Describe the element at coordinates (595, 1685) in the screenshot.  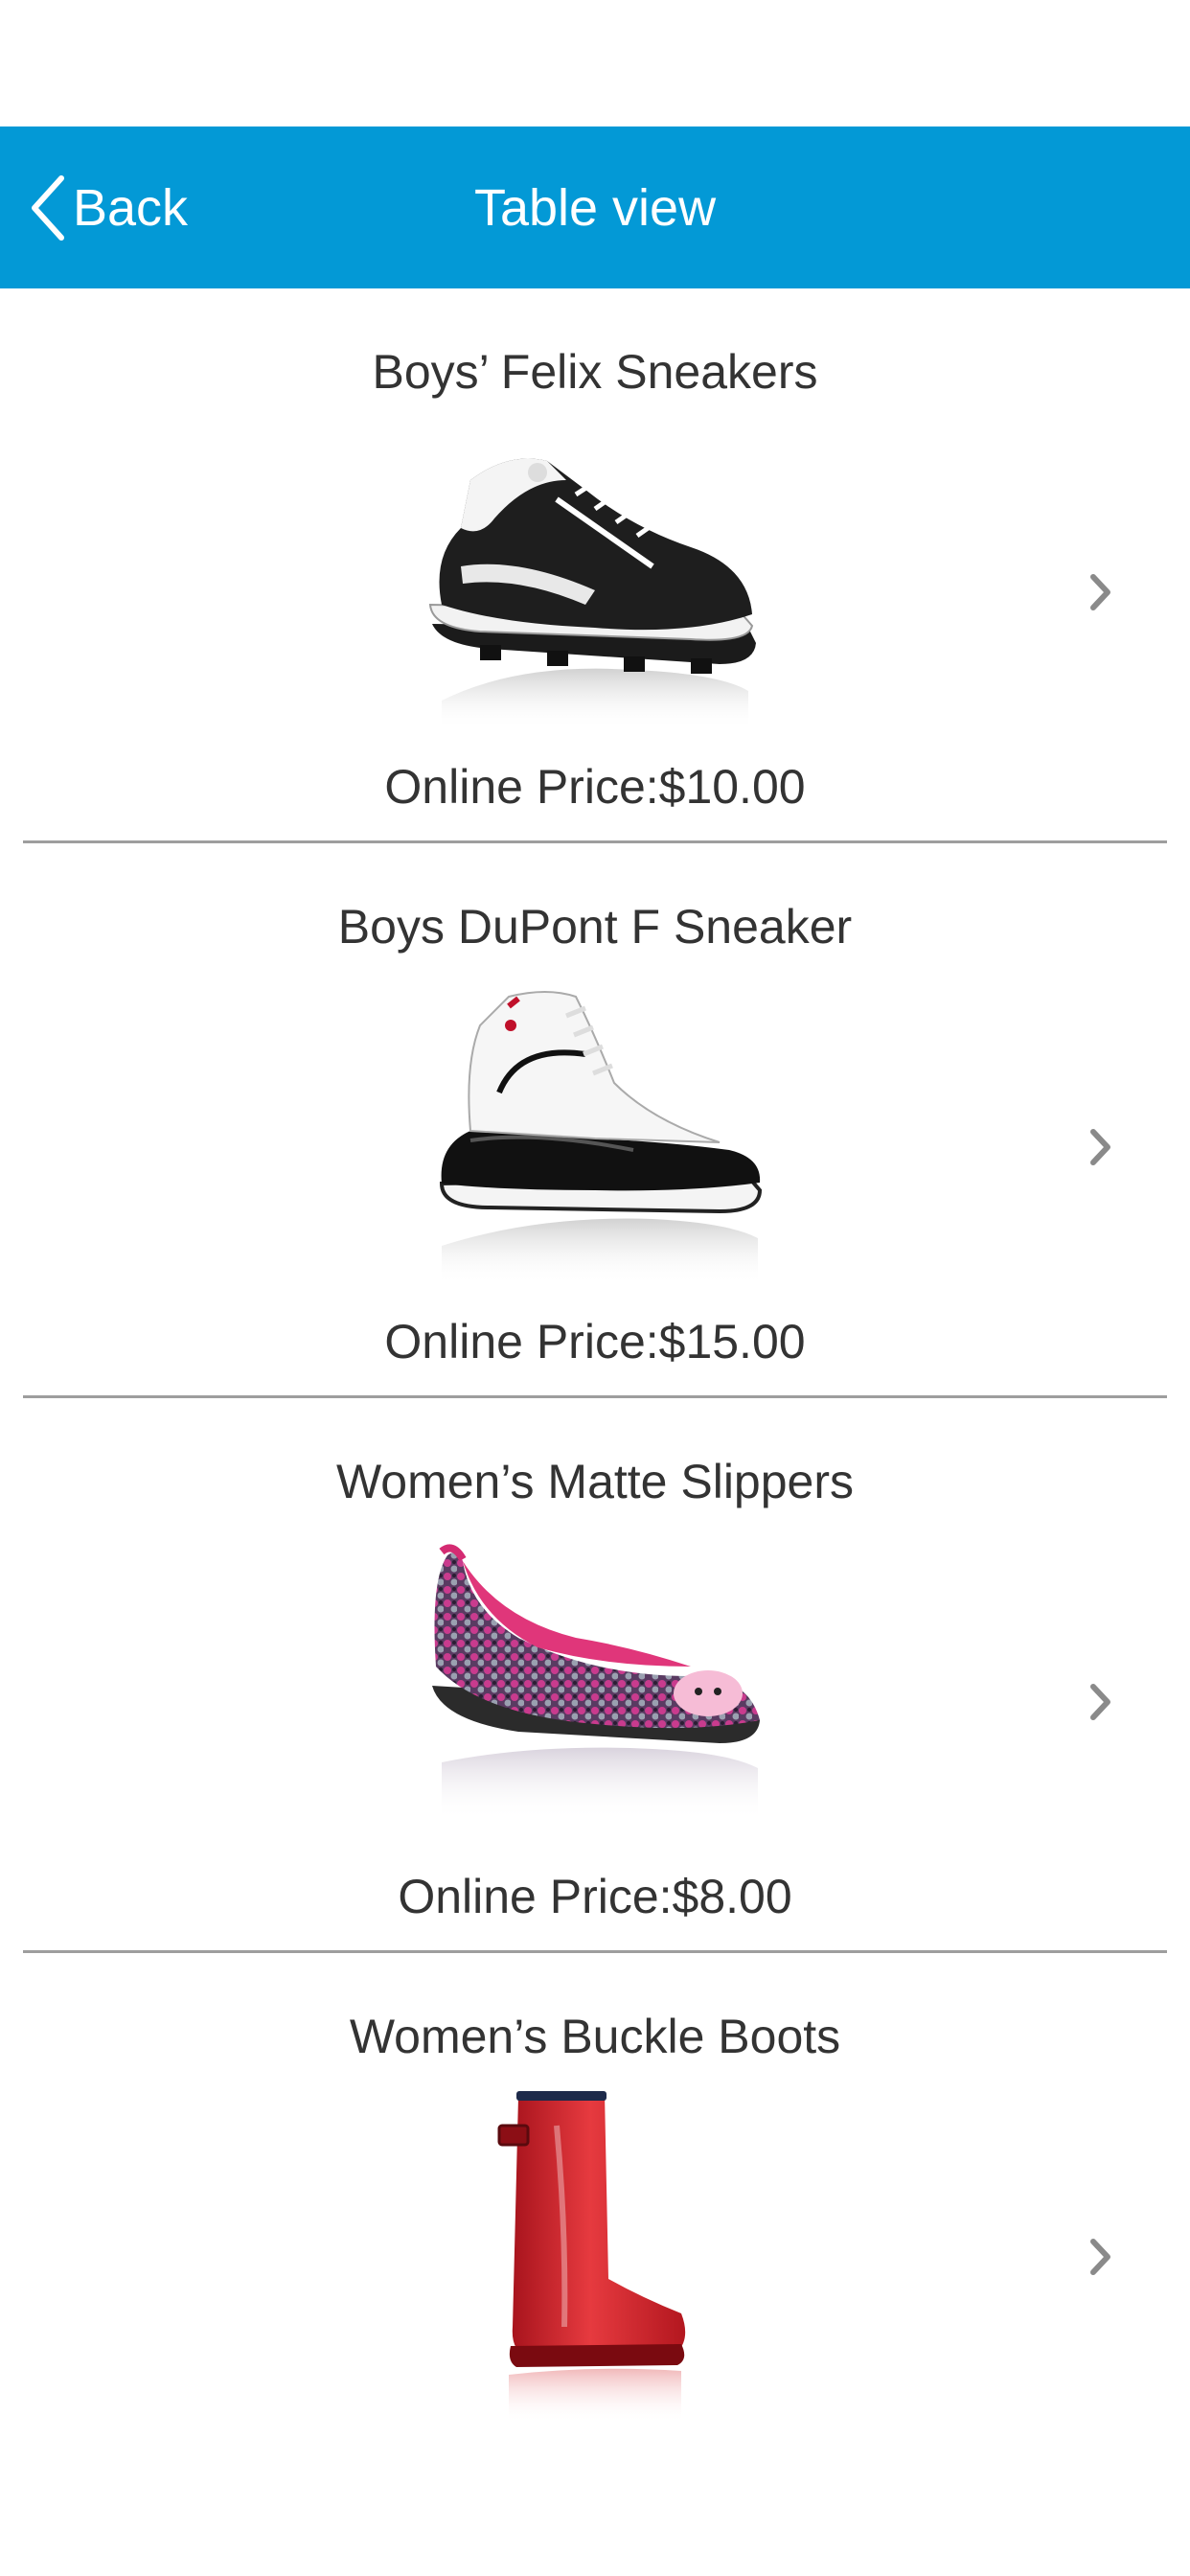
I see `product-image-slipper` at that location.